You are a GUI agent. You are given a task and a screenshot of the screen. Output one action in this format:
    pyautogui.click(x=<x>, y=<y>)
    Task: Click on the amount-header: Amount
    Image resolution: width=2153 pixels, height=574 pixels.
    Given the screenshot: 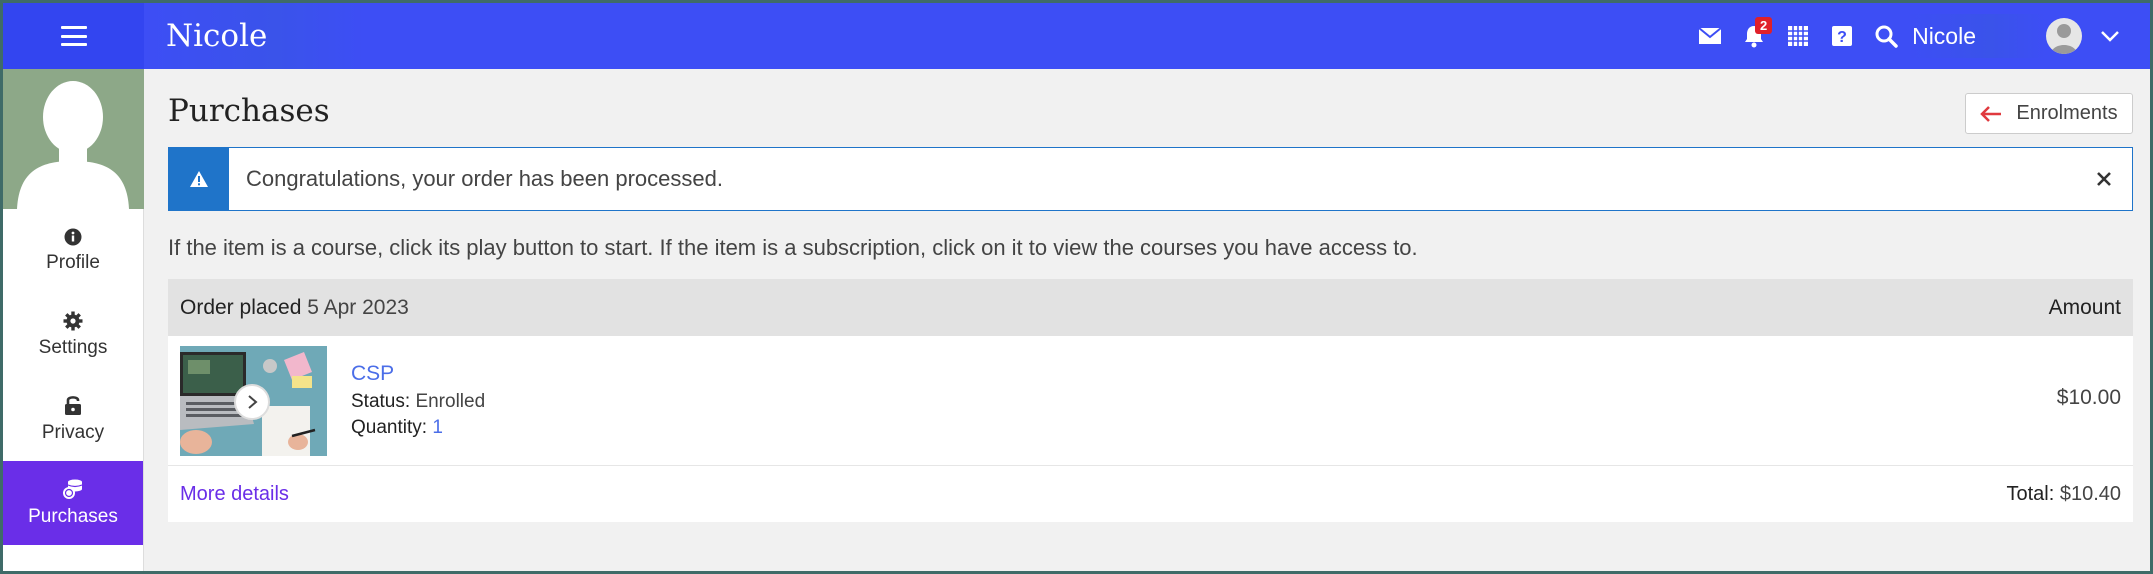 What is the action you would take?
    pyautogui.click(x=2084, y=307)
    